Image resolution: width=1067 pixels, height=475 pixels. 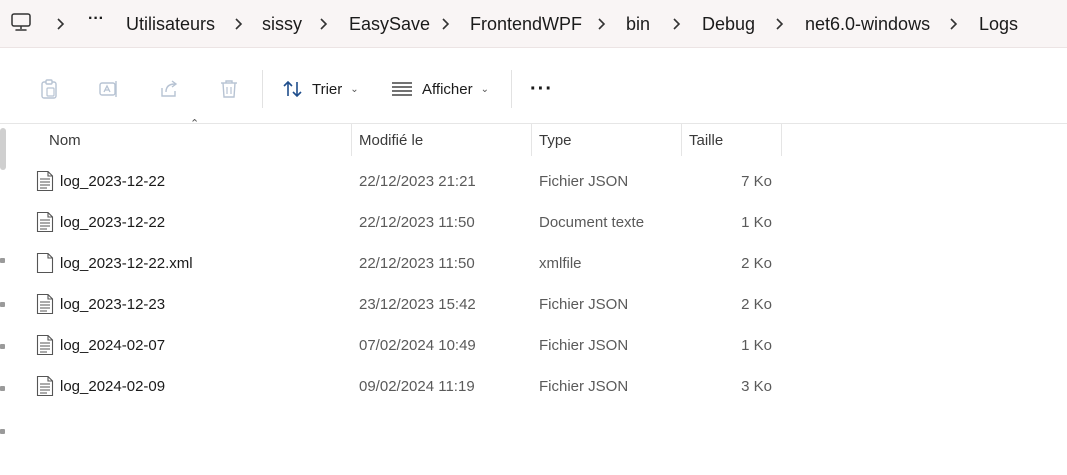 What do you see at coordinates (555, 140) in the screenshot?
I see `column-header-type: Type` at bounding box center [555, 140].